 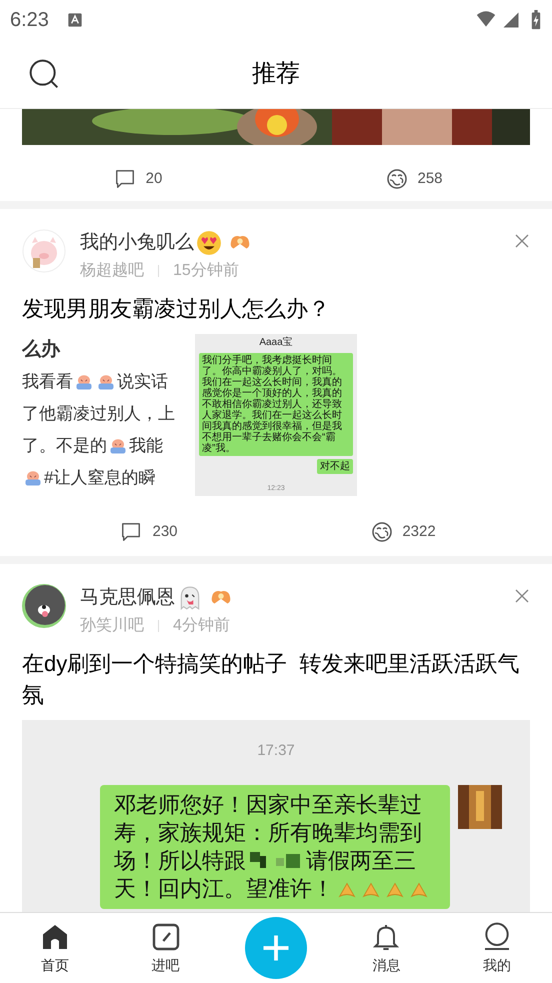 What do you see at coordinates (44, 74) in the screenshot?
I see `search-icon` at bounding box center [44, 74].